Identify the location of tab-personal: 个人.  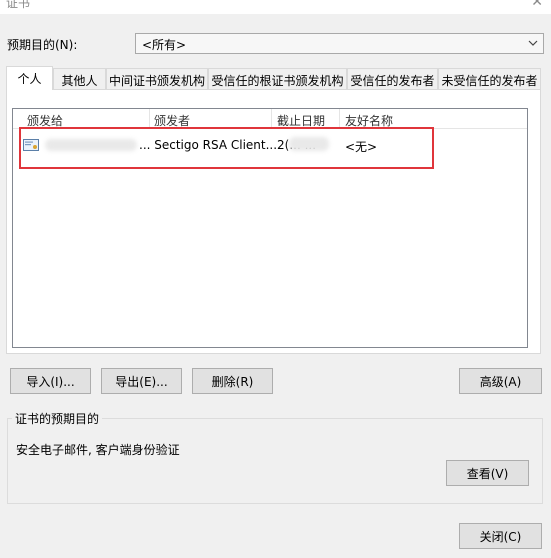
(29, 78).